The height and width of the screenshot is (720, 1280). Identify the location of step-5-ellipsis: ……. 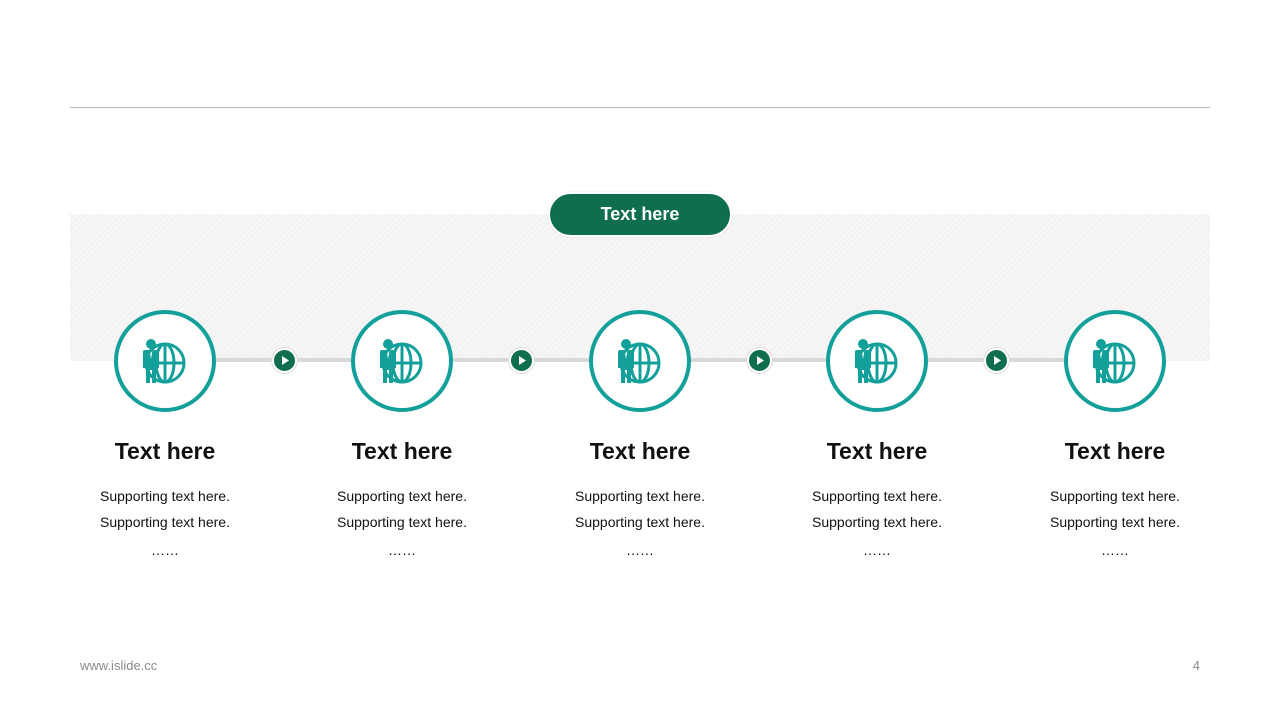
(1115, 550).